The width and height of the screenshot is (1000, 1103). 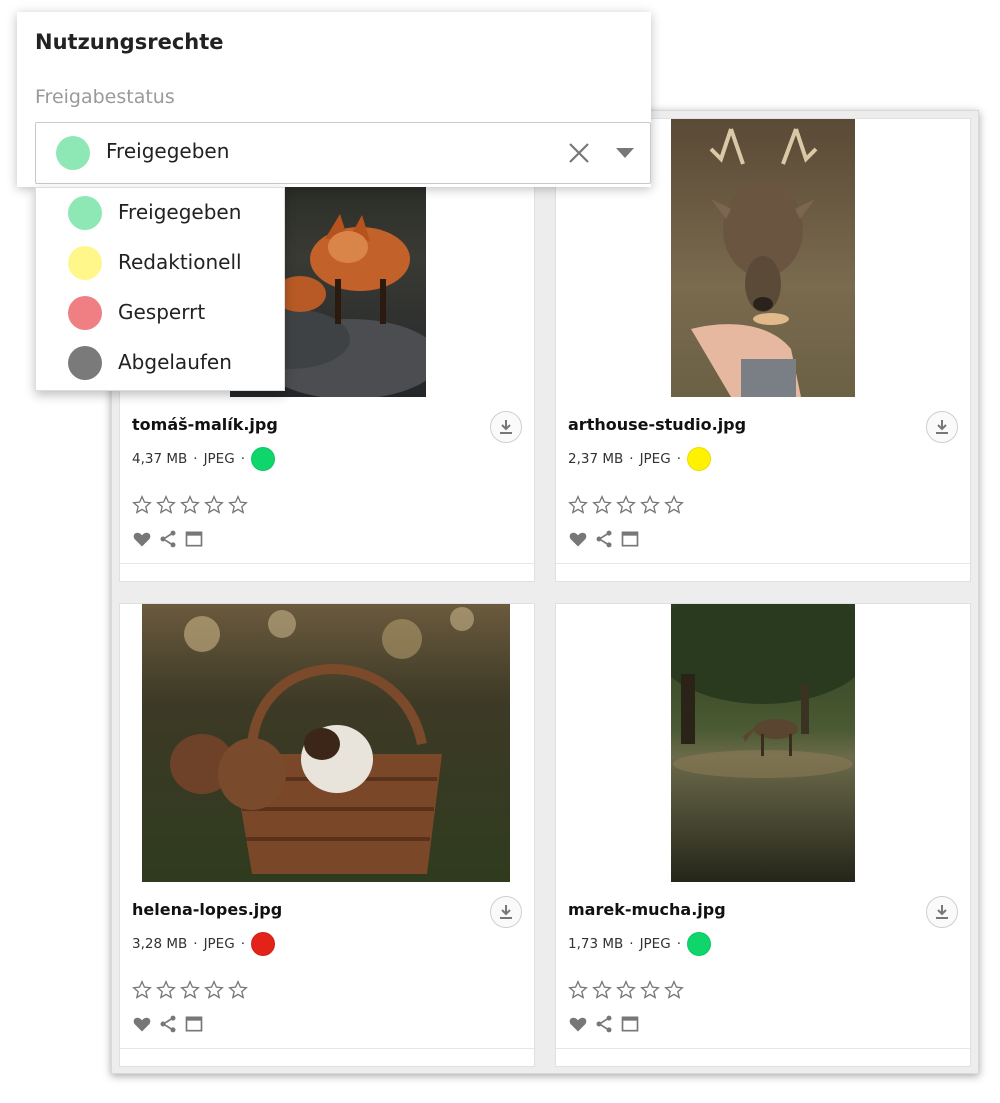 I want to click on option-label: Gesperrt, so click(x=162, y=312).